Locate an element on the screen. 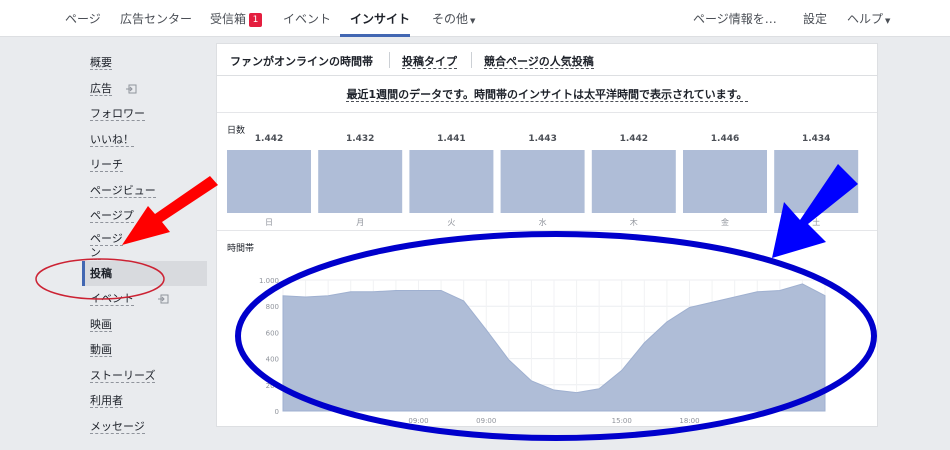  inbox-badge: 1 is located at coordinates (256, 20).